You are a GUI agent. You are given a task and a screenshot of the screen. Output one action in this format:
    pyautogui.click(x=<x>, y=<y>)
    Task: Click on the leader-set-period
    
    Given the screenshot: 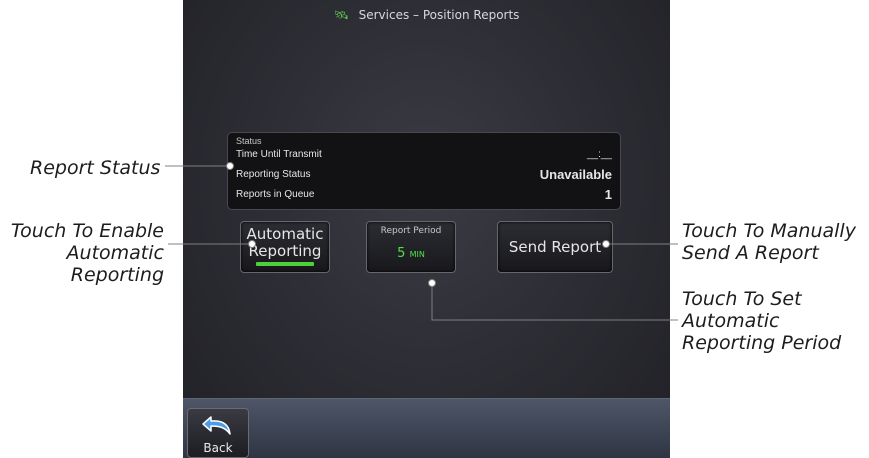 What is the action you would take?
    pyautogui.click(x=554, y=302)
    